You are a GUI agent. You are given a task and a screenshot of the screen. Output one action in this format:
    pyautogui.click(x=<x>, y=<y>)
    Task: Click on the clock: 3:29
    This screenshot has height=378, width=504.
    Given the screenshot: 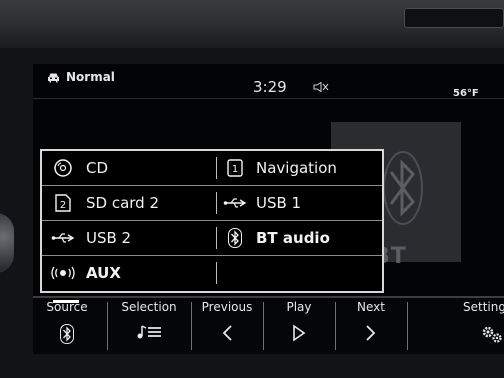 What is the action you would take?
    pyautogui.click(x=270, y=87)
    